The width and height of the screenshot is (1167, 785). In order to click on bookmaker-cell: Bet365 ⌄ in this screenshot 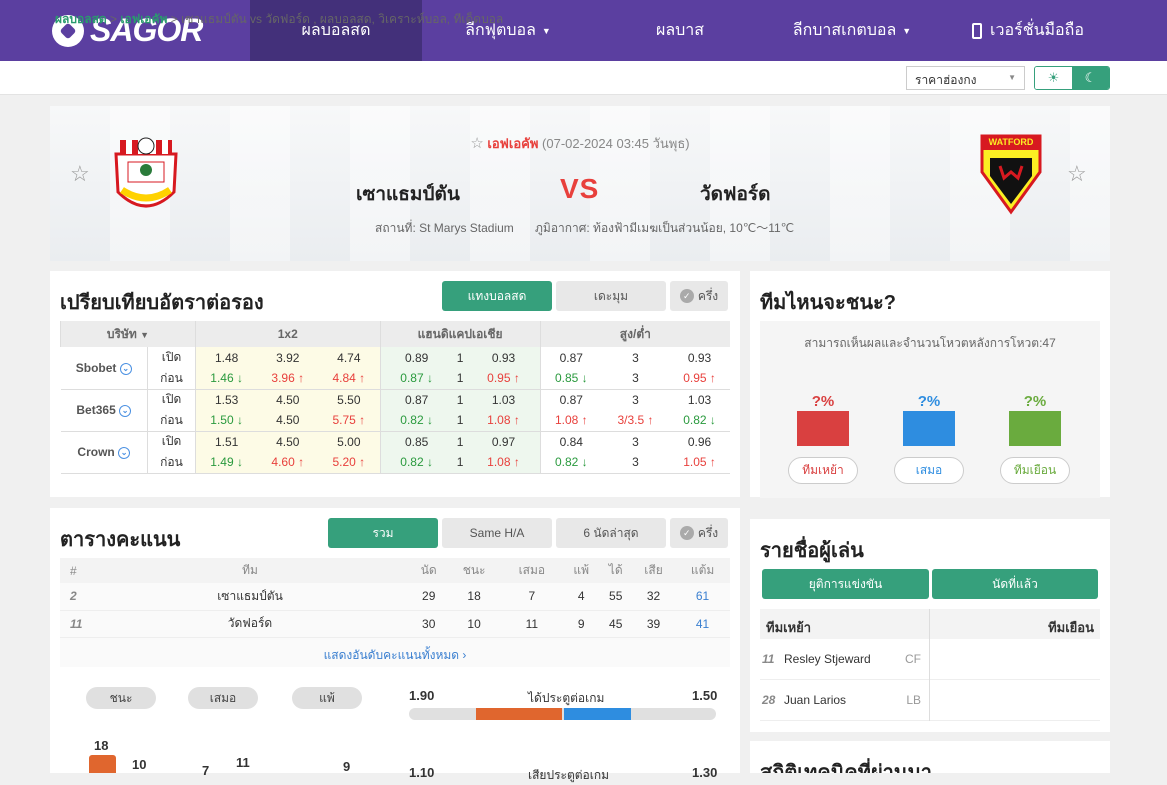, I will do `click(104, 410)`.